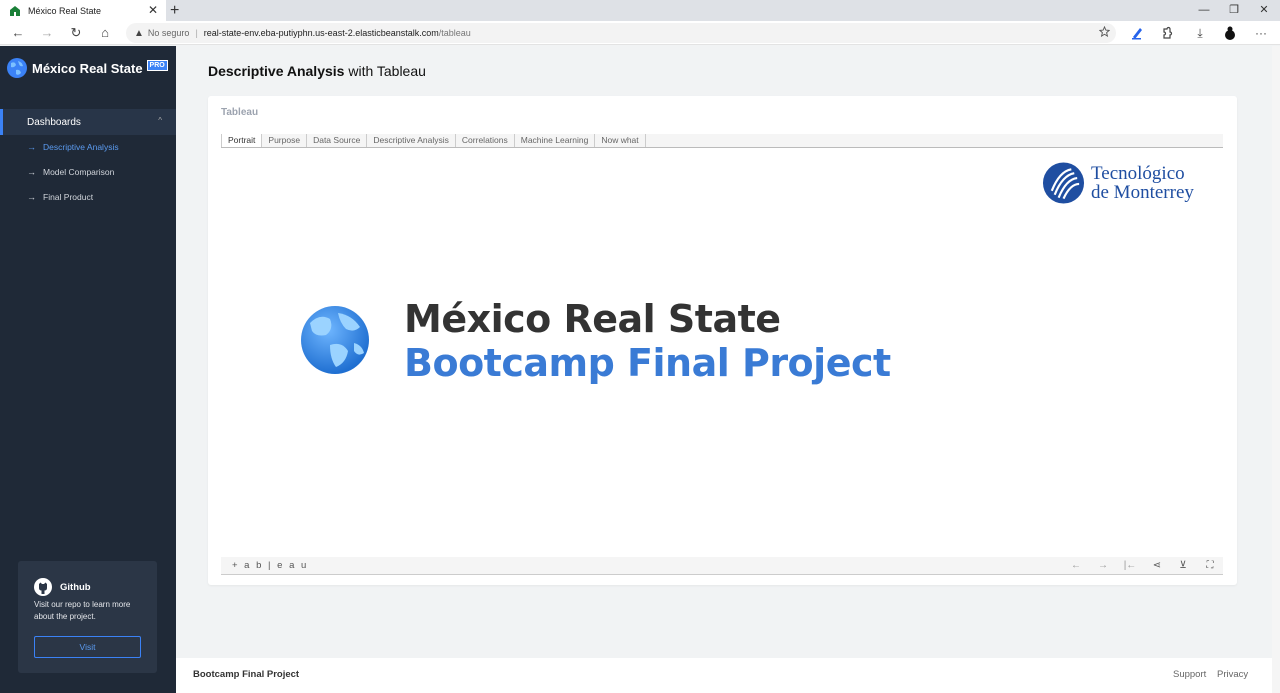 Image resolution: width=1280 pixels, height=693 pixels. What do you see at coordinates (1076, 566) in the screenshot?
I see `undo-icon: ←` at bounding box center [1076, 566].